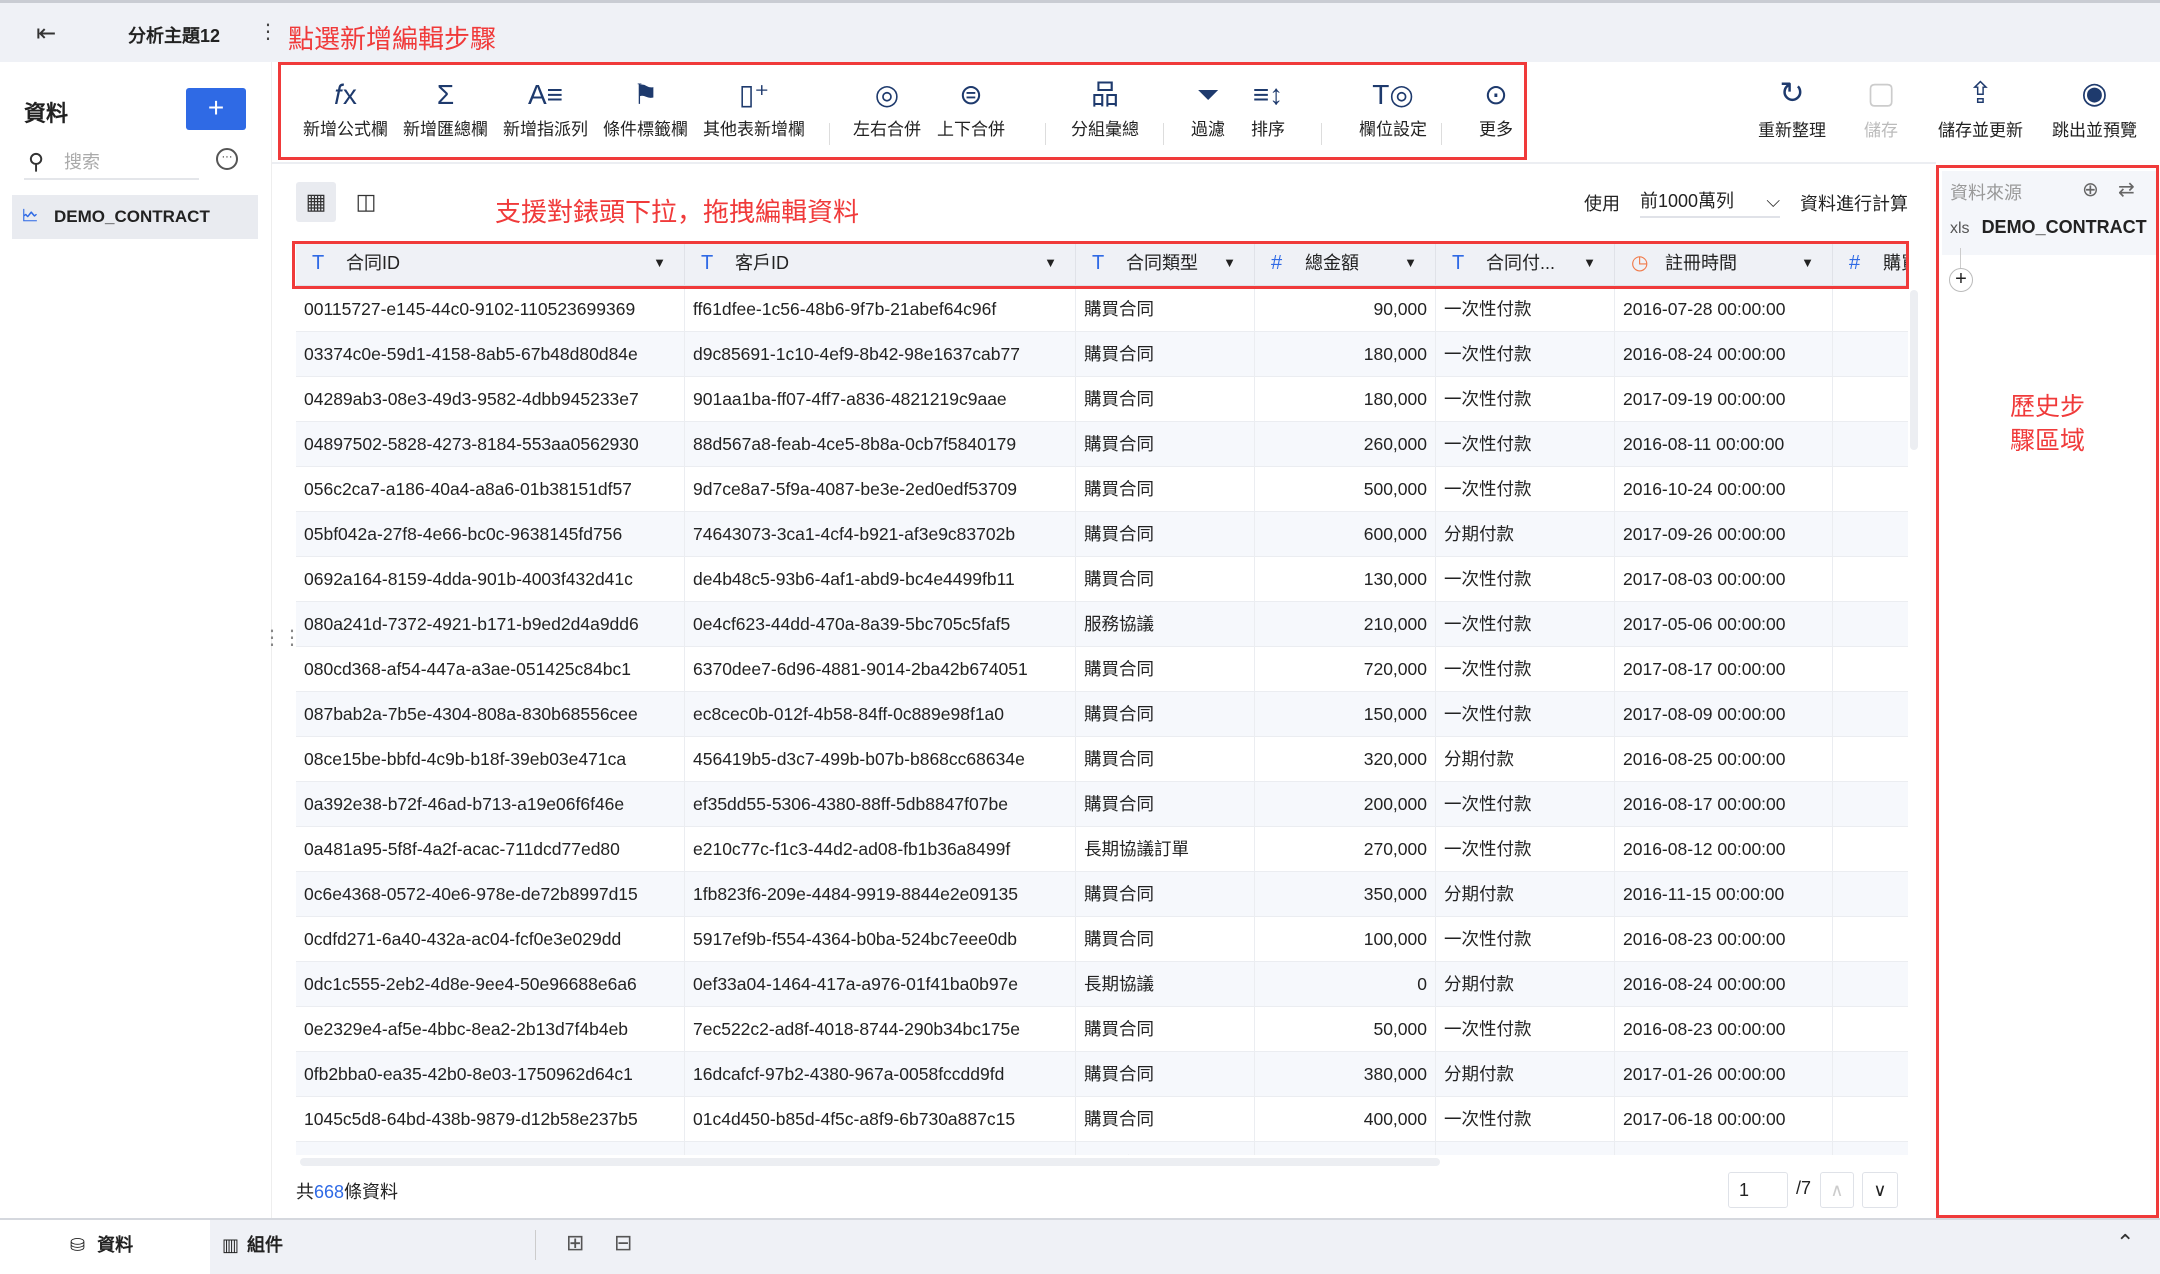  What do you see at coordinates (880, 804) in the screenshot?
I see `table-cell: ef35dd55-5306-4380-88ff-5db8847f07be` at bounding box center [880, 804].